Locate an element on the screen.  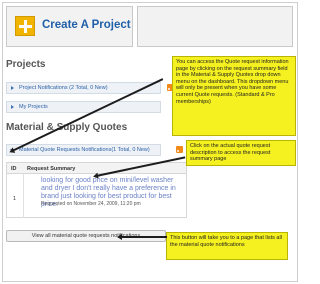
project-notifications-row: Project Notifications (2 Total, 0 New) is located at coordinates (83, 88).